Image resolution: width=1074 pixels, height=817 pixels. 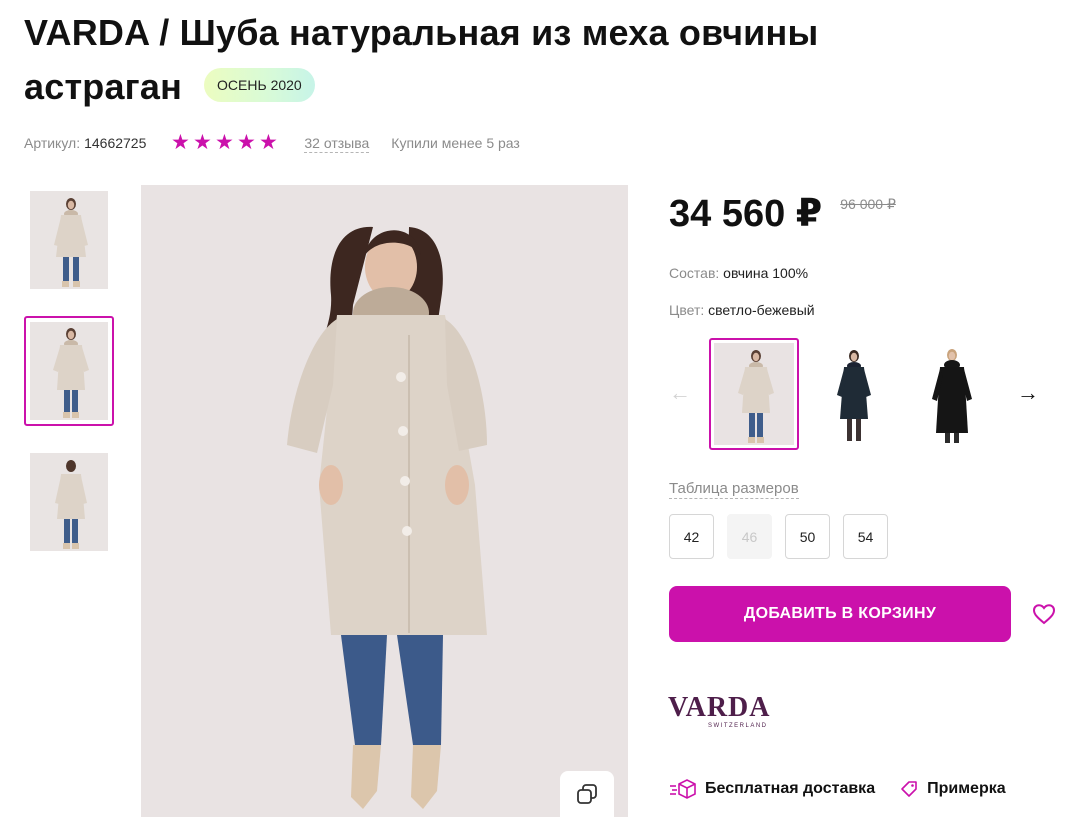 I want to click on delivery-box-icon, so click(x=683, y=789).